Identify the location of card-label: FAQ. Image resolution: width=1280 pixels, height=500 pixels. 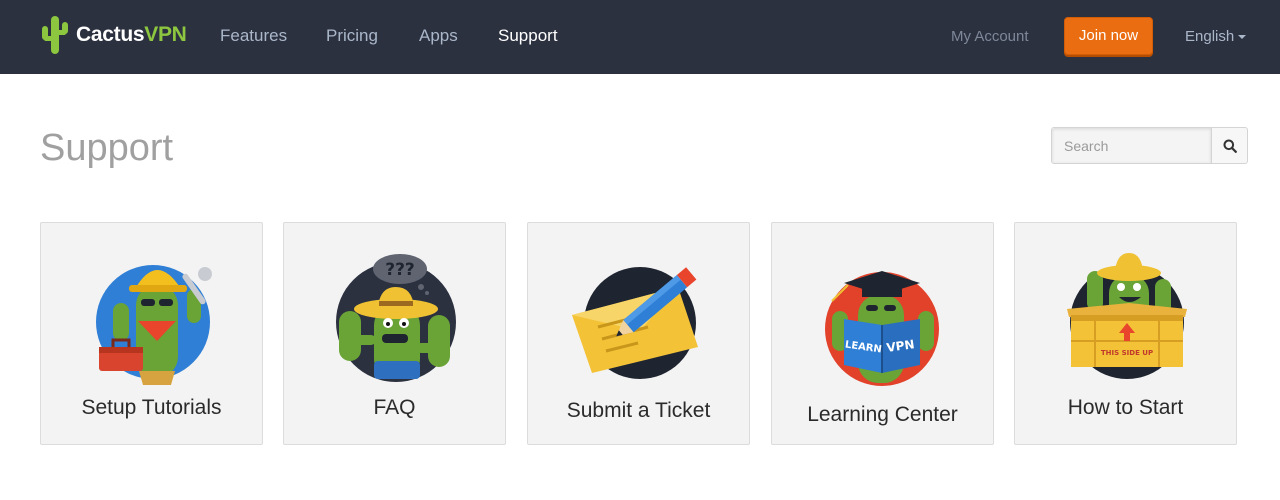
(394, 407).